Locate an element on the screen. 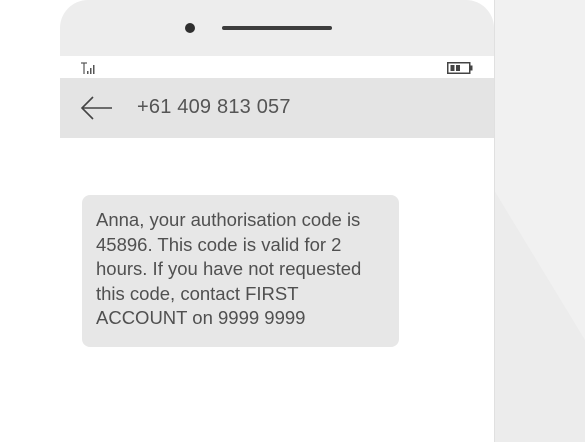 Image resolution: width=585 pixels, height=442 pixels. phone-top-bezel is located at coordinates (277, 28).